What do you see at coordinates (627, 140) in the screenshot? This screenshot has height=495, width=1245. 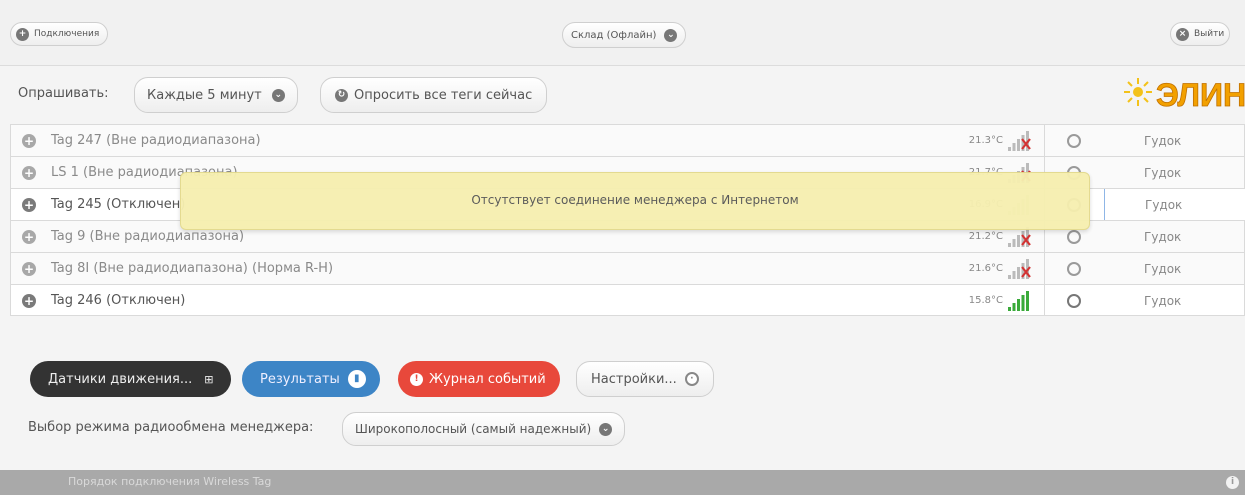 I see `tag-row: + Tag 247 (Вне радиодиапазона) 21.3°C Гудок` at bounding box center [627, 140].